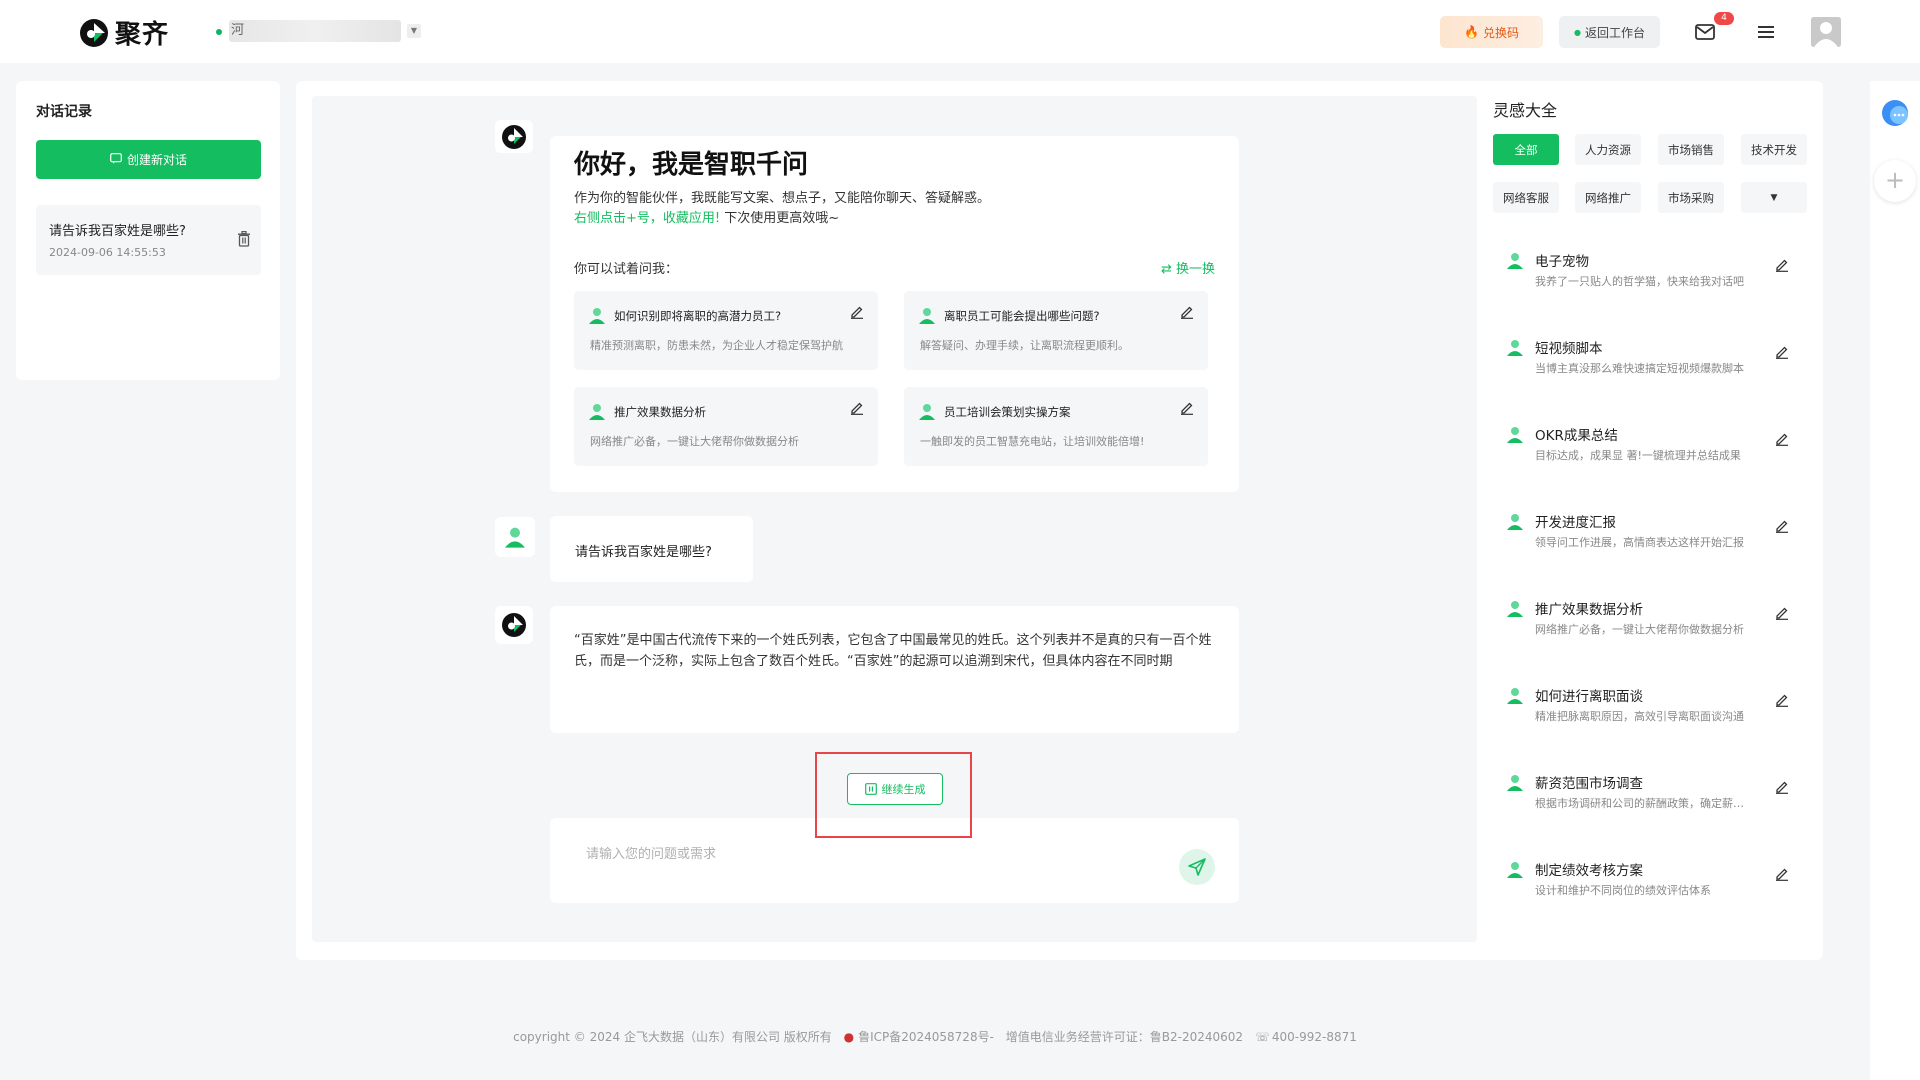 The image size is (1920, 1080). What do you see at coordinates (1639, 629) in the screenshot?
I see `inspiration-item-desc: 网络推广必备，一键让大佬帮你做数据分析` at bounding box center [1639, 629].